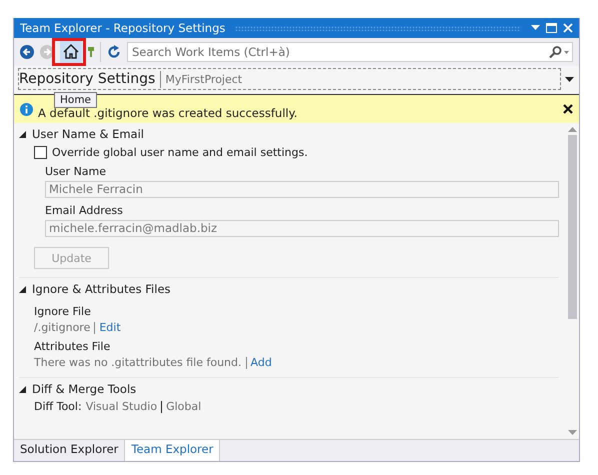  I want to click on scroll-up-icon, so click(572, 129).